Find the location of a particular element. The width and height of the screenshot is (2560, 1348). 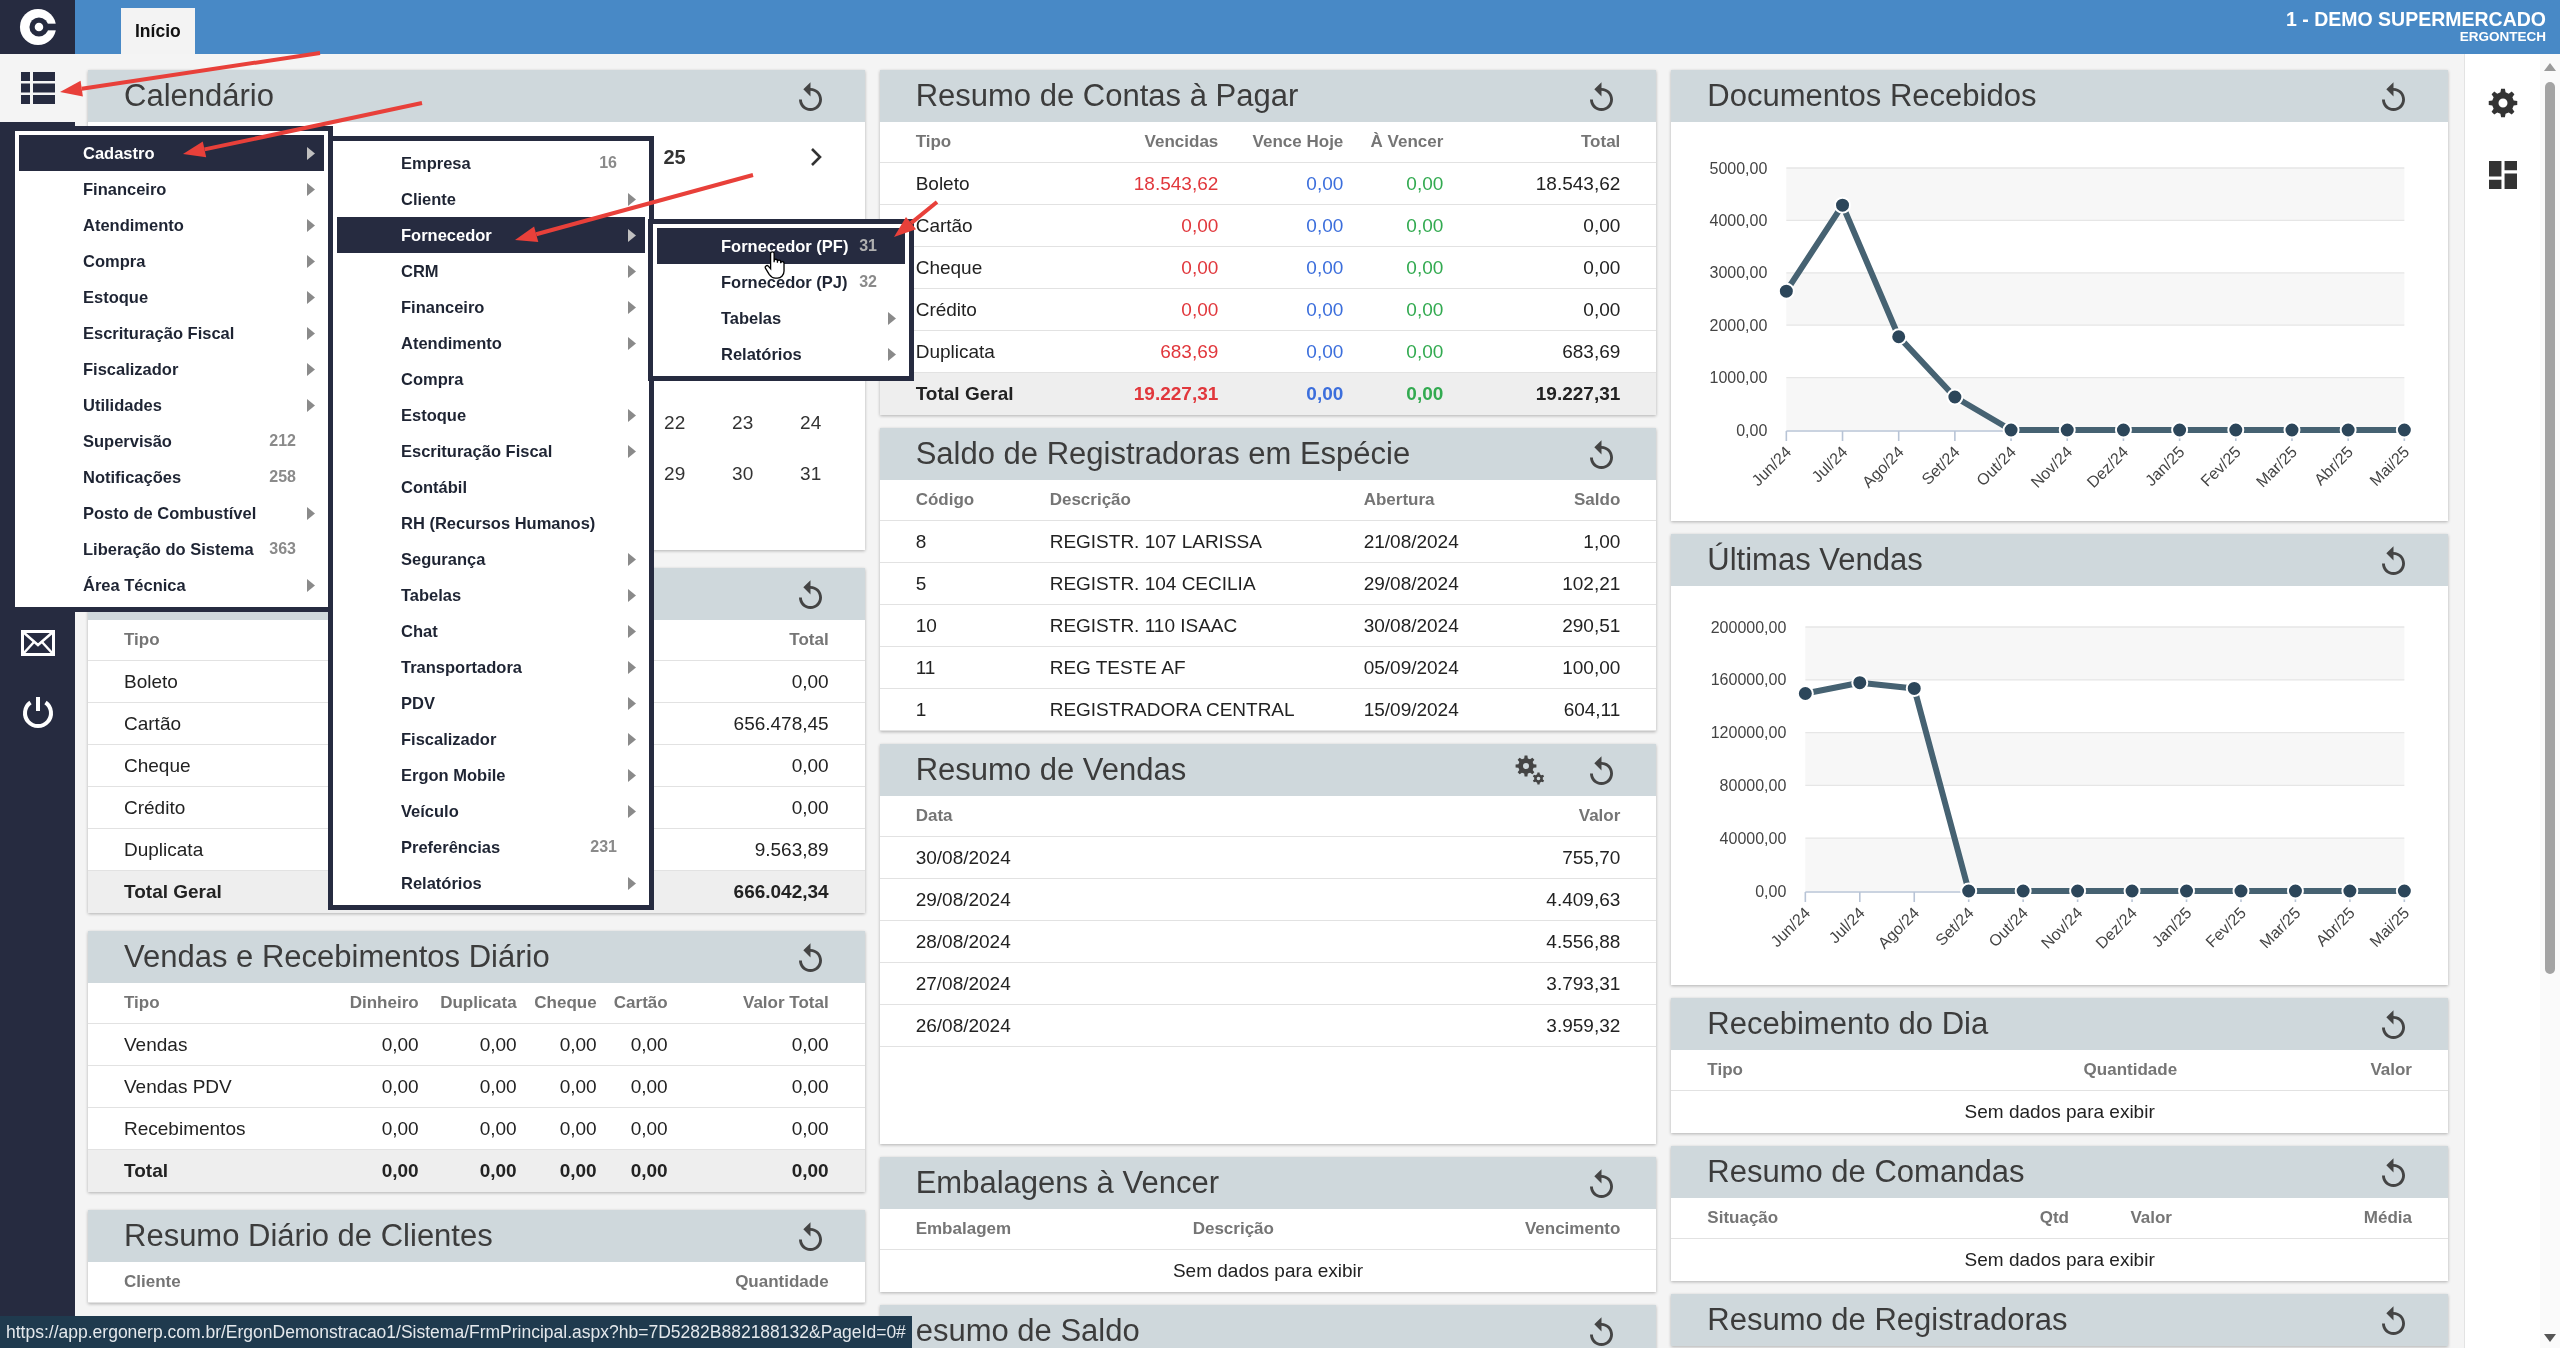

table-cell: Cartão is located at coordinates (153, 723).